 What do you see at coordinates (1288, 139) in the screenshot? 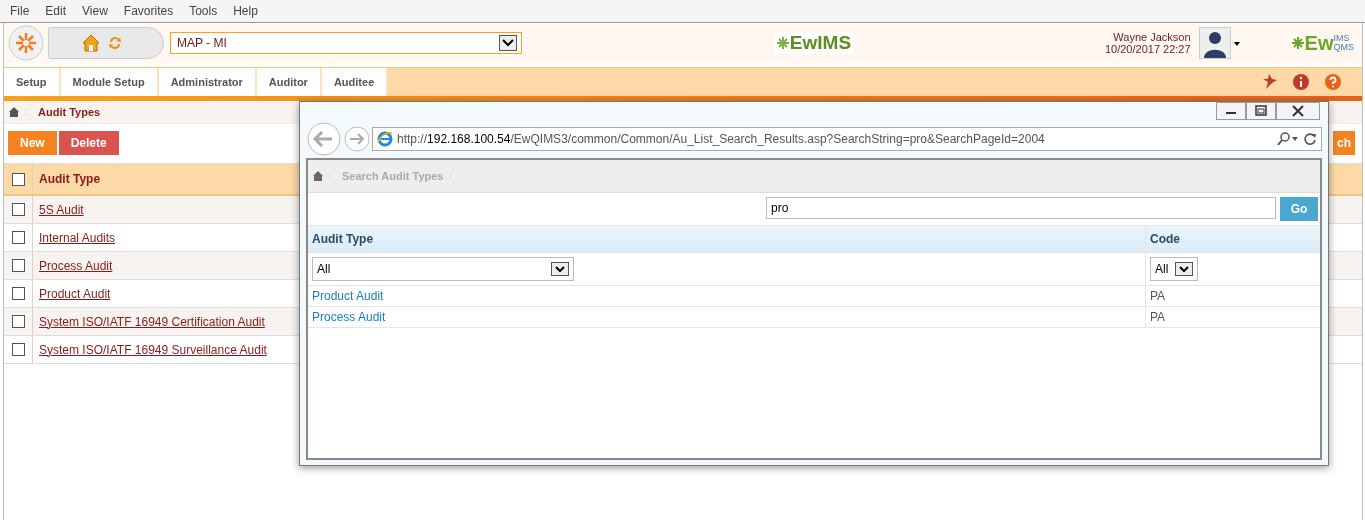
I see `search-icon` at bounding box center [1288, 139].